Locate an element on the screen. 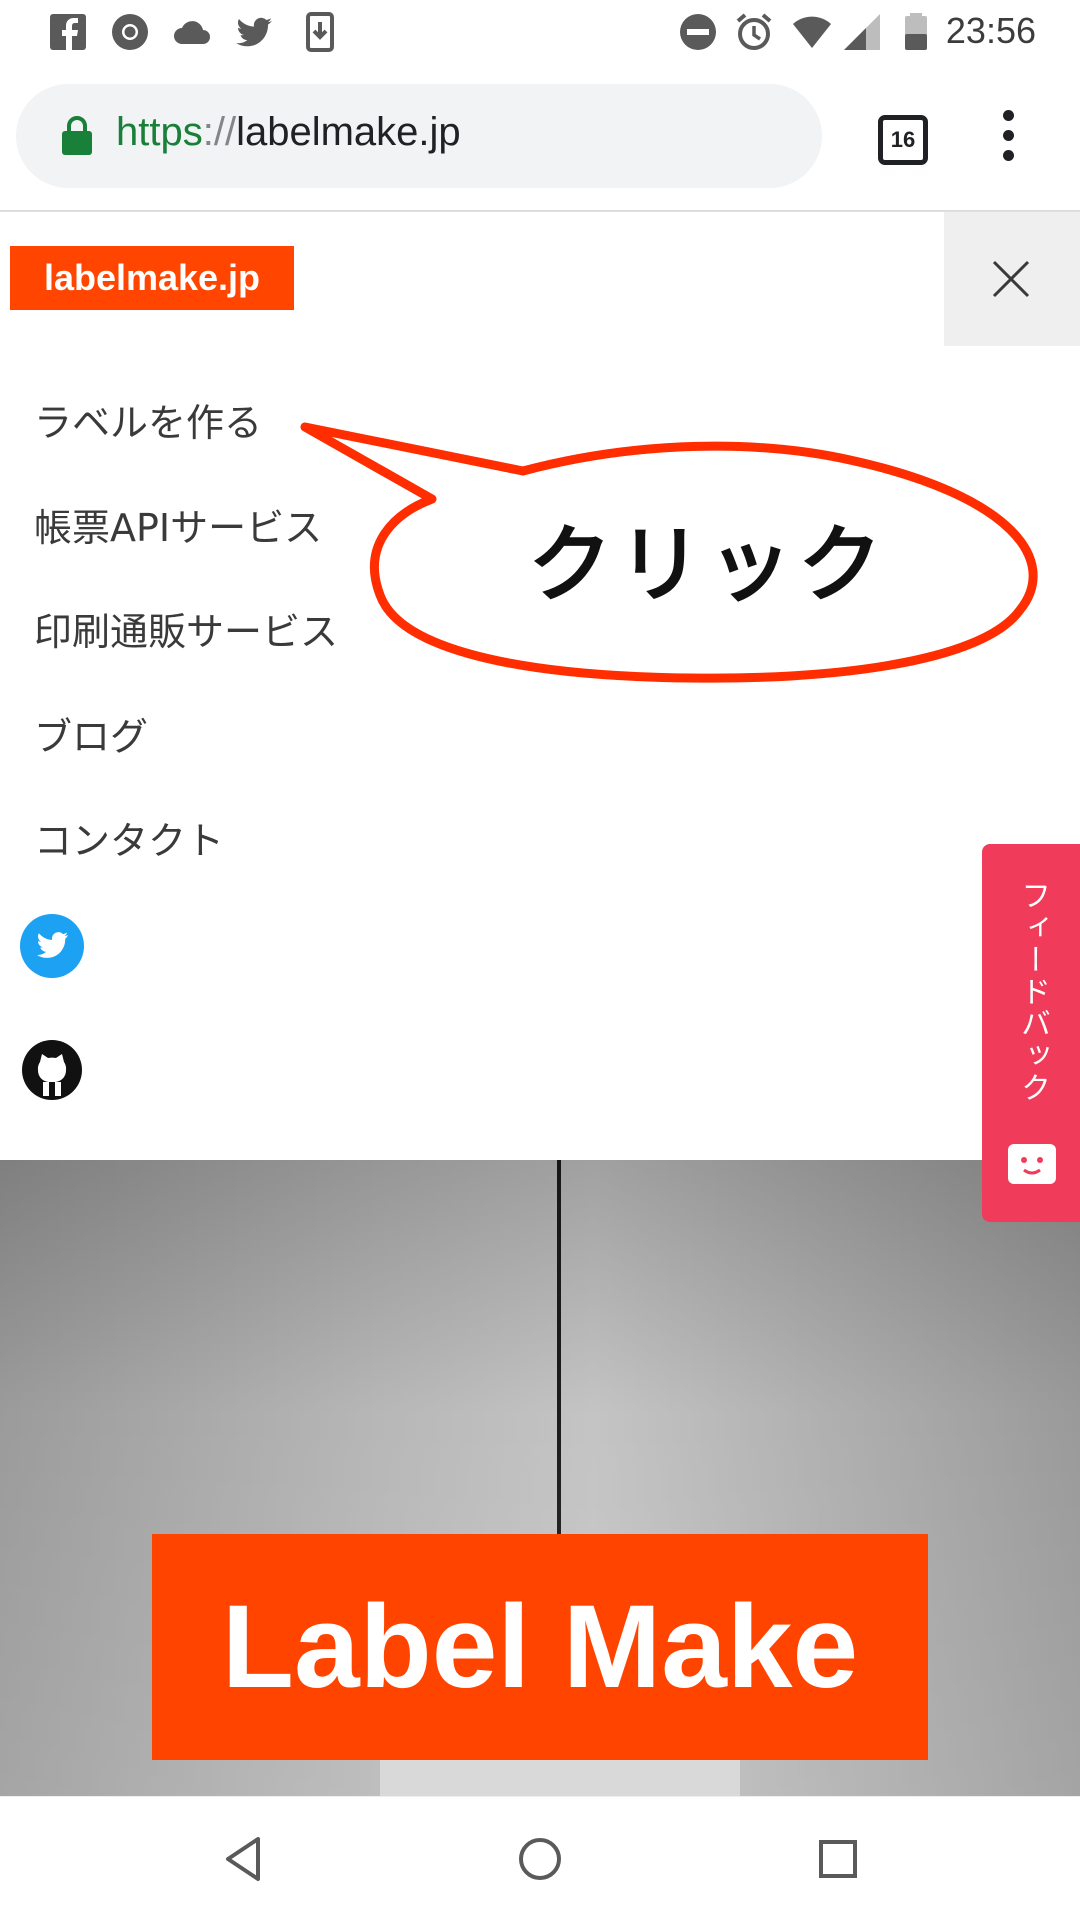 The width and height of the screenshot is (1080, 1921). cloud-icon is located at coordinates (192, 32).